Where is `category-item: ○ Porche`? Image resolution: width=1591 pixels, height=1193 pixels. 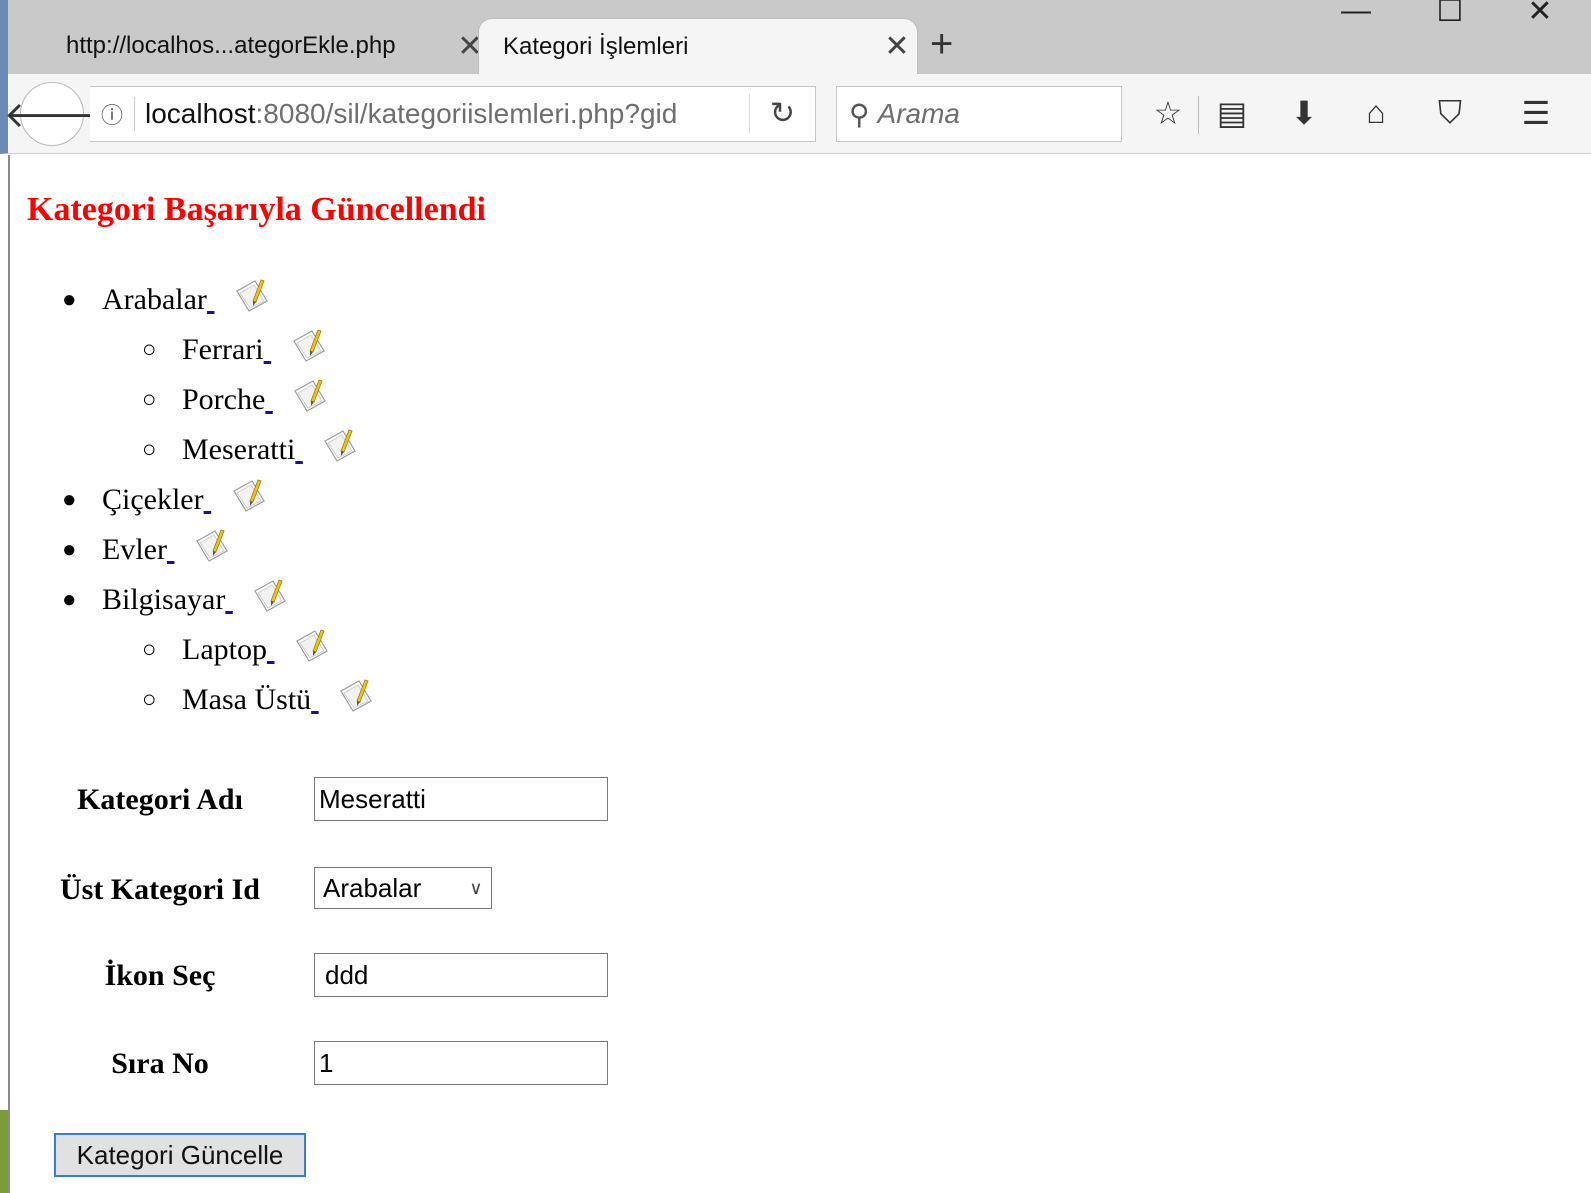 category-item: ○ Porche is located at coordinates (218, 400).